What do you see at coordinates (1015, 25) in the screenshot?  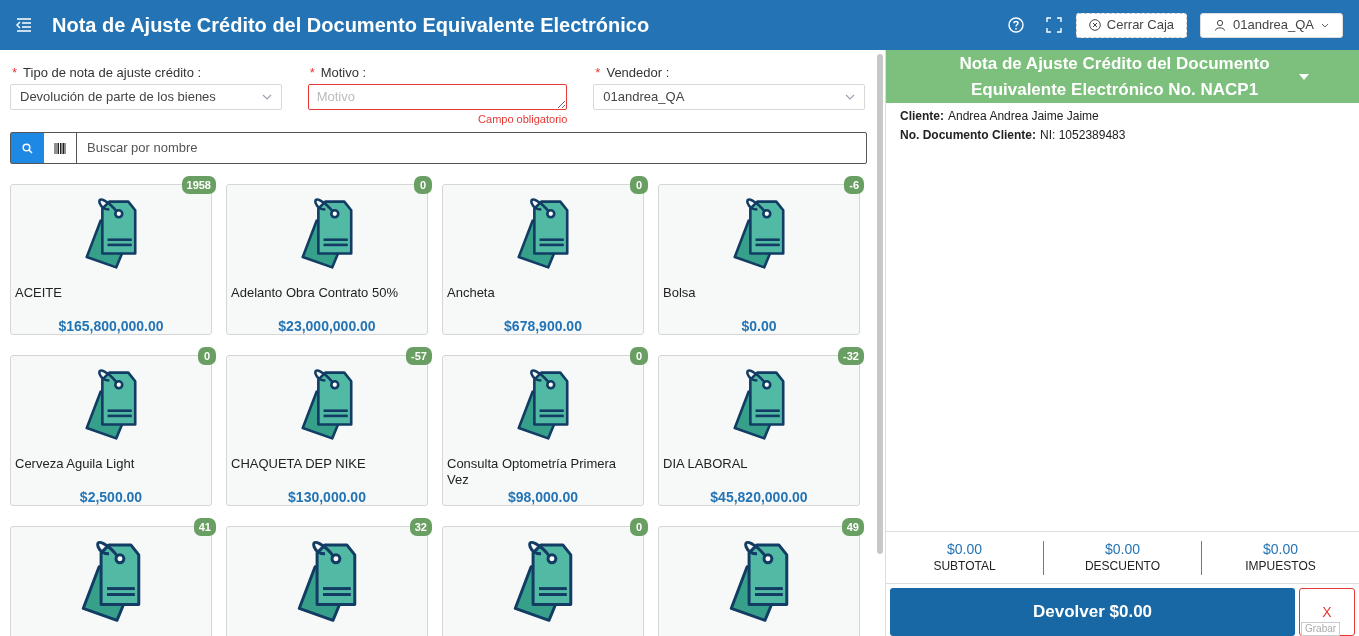 I see `help-icon` at bounding box center [1015, 25].